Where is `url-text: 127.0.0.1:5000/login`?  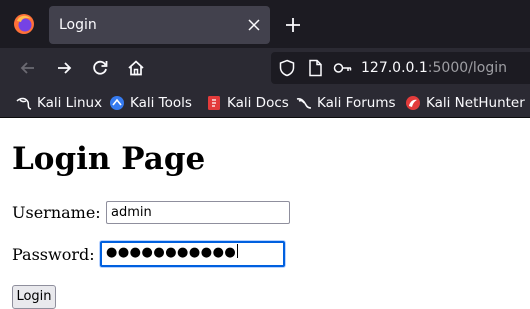
url-text: 127.0.0.1:5000/login is located at coordinates (434, 68).